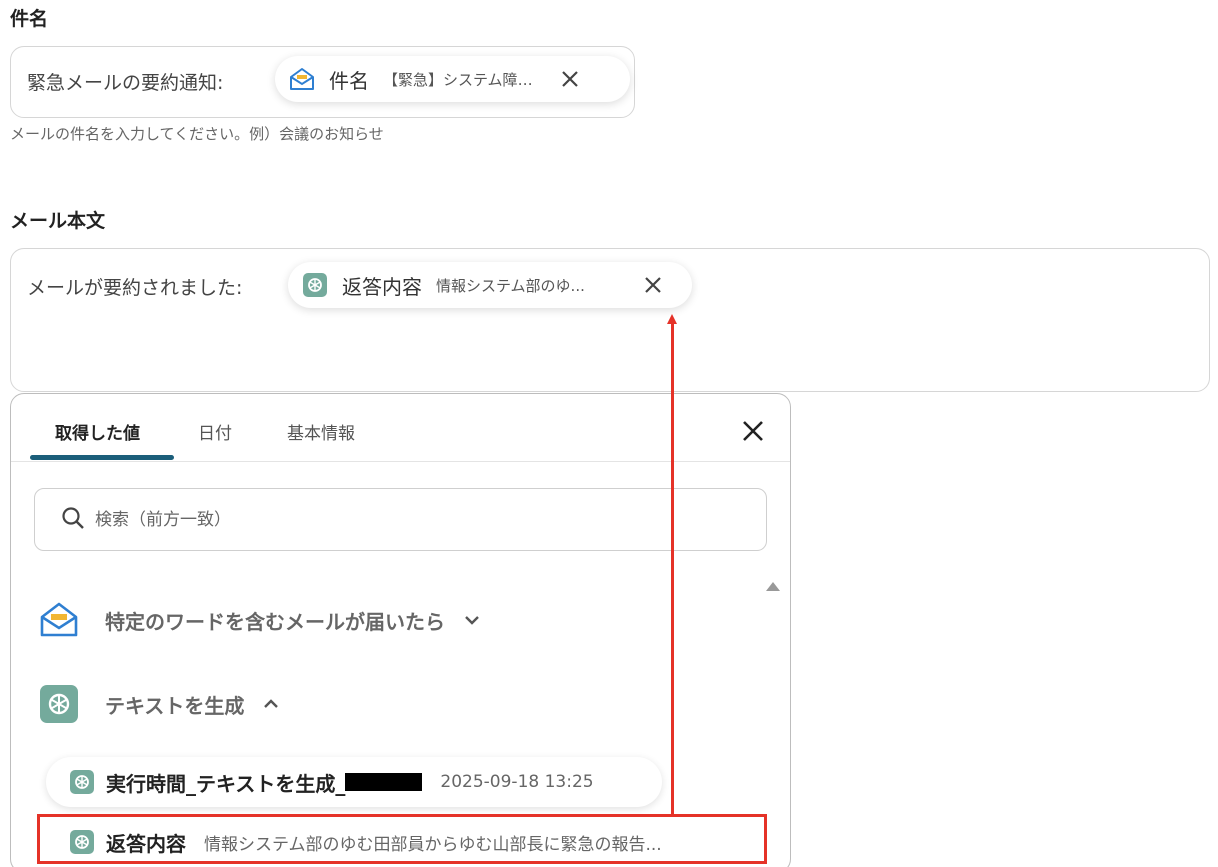 The image size is (1218, 867). What do you see at coordinates (402, 839) in the screenshot?
I see `highlight-box` at bounding box center [402, 839].